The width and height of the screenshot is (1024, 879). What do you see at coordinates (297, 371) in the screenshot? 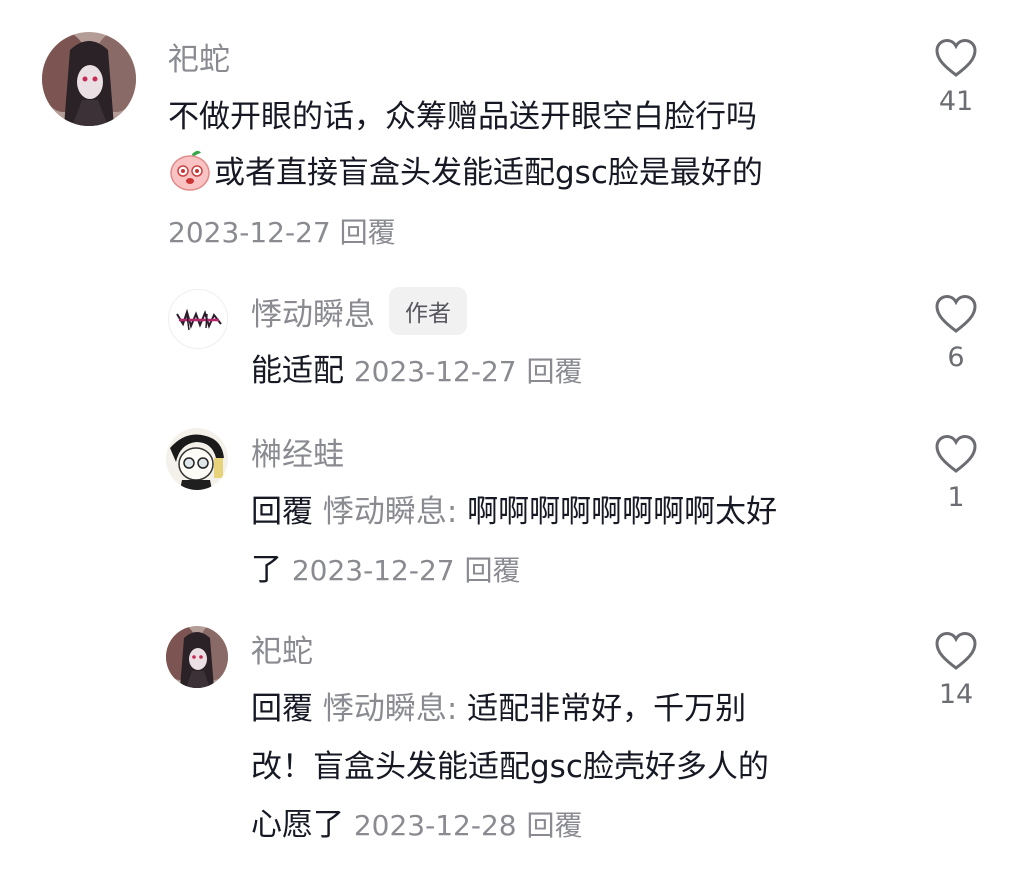
I see `comment-text: 能适配` at bounding box center [297, 371].